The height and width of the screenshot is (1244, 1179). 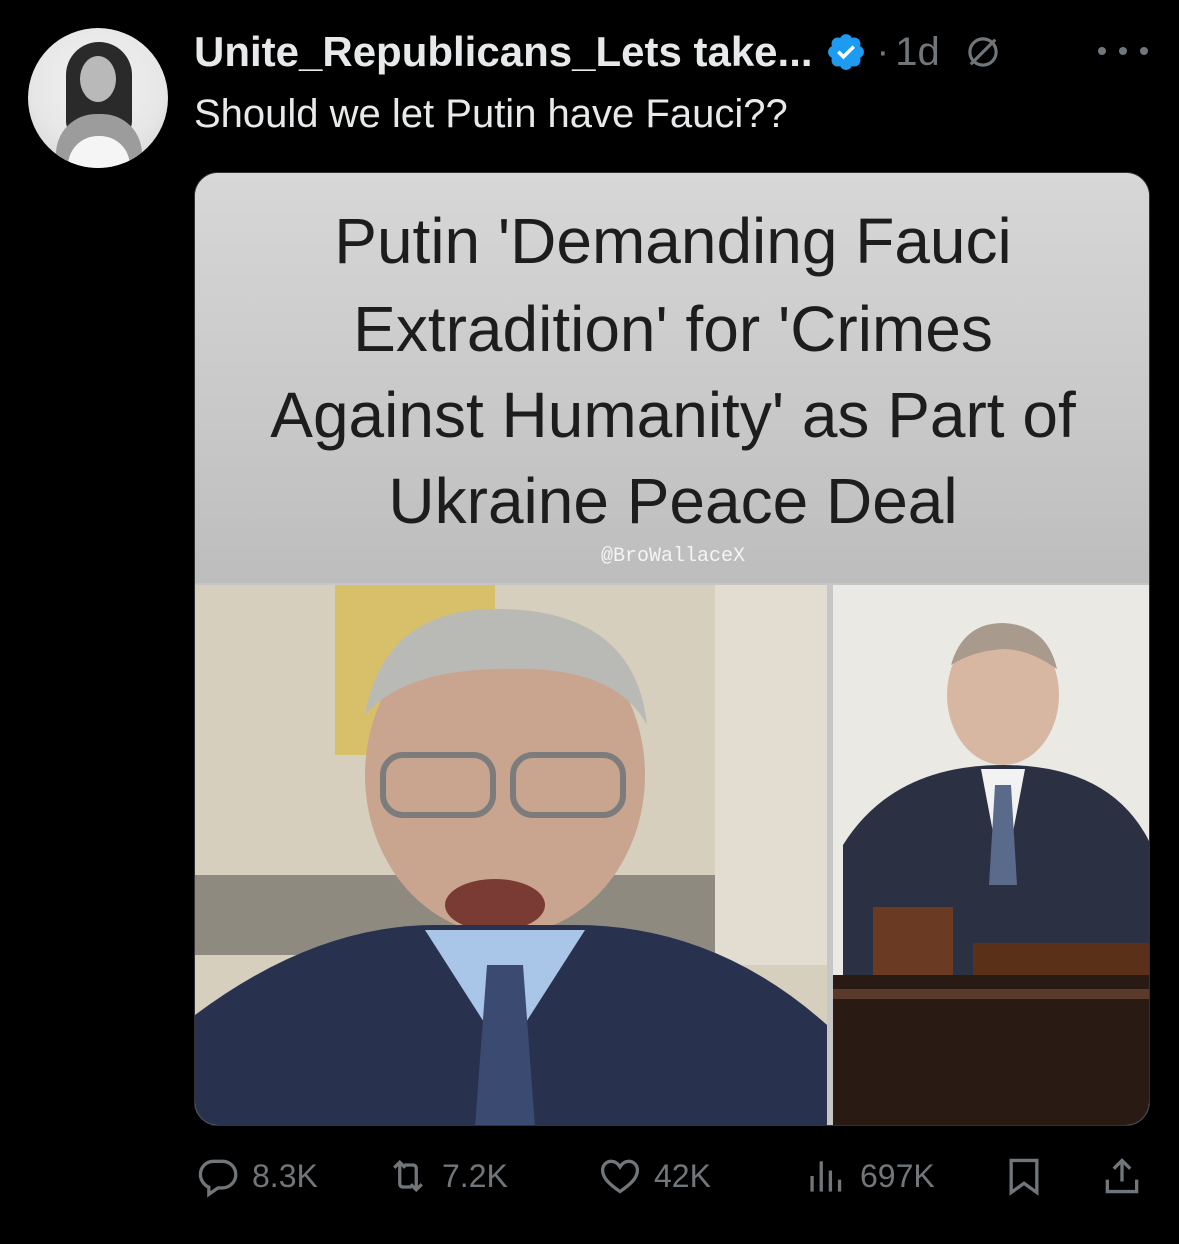 I want to click on image-headline-line: Putin 'Demanding Fauci, so click(x=673, y=241).